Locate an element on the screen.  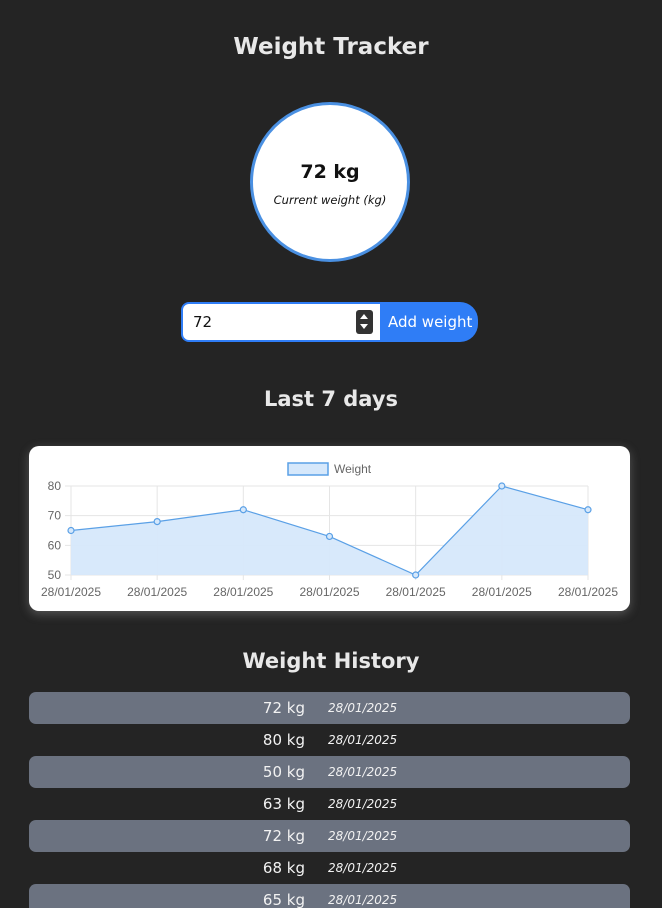
history-row: 50 kg 28/01/2025 is located at coordinates (329, 772).